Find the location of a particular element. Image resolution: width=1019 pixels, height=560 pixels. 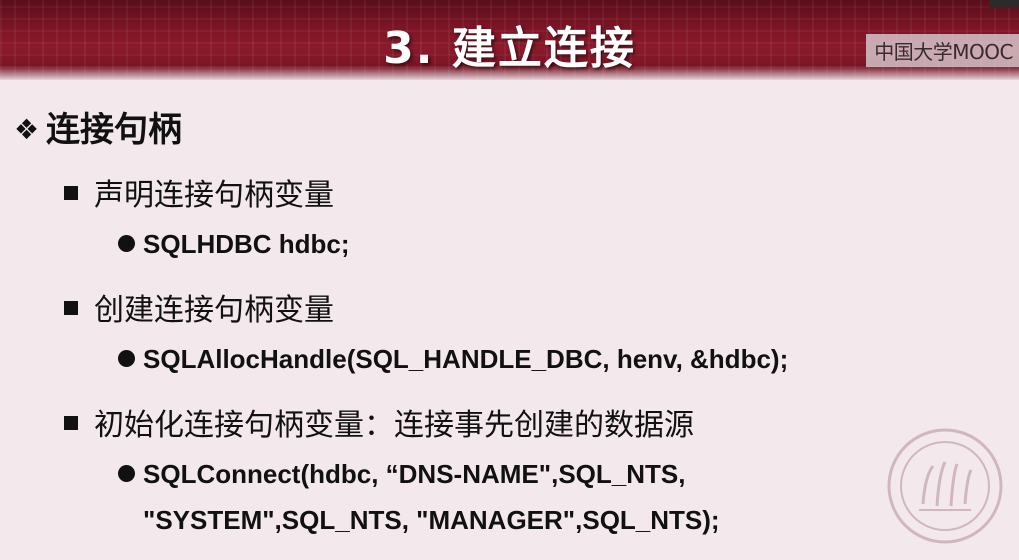

code-line-3-text: SQLConnect(hdbc, “DNS-NAME",SQL_NTS, is located at coordinates (414, 474).